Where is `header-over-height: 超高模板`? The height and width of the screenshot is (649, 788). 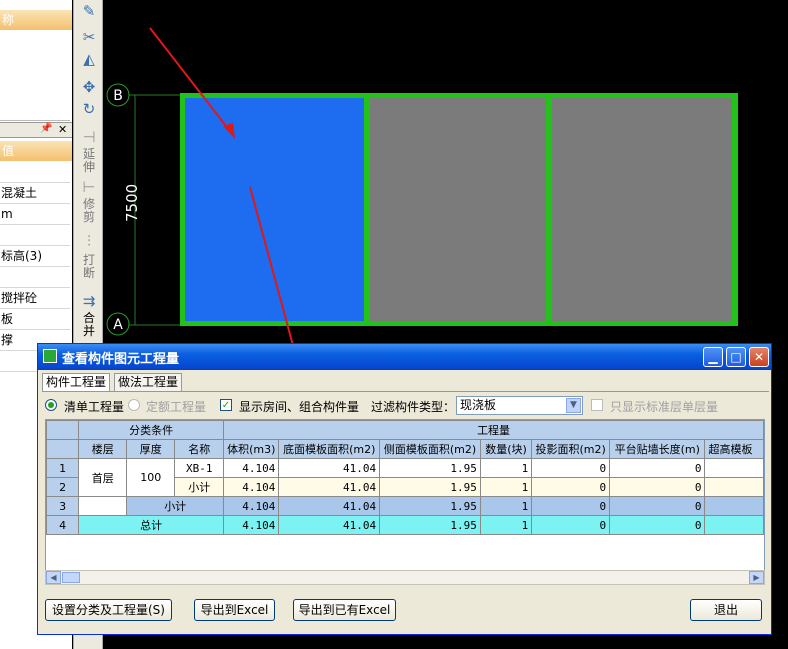 header-over-height: 超高模板 is located at coordinates (734, 449).